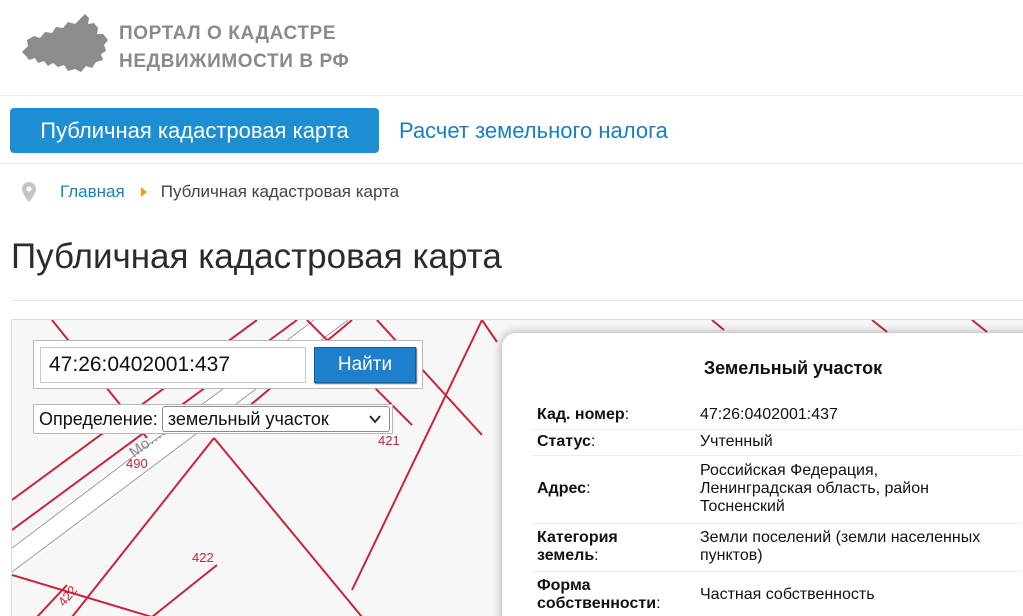 The width and height of the screenshot is (1023, 616). I want to click on definition-panel: Определение: земельный участок, so click(213, 419).